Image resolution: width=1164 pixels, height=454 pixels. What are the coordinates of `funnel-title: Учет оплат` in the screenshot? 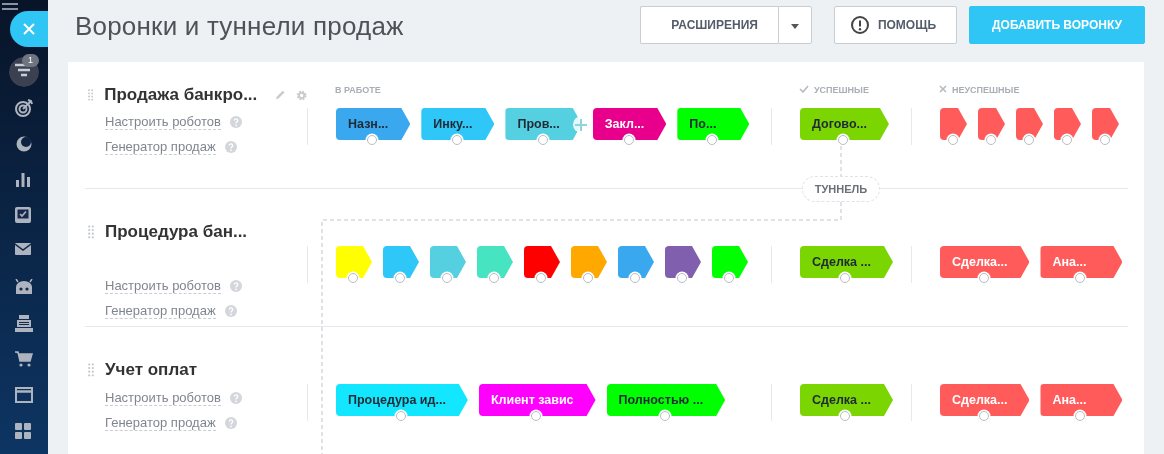 It's located at (151, 370).